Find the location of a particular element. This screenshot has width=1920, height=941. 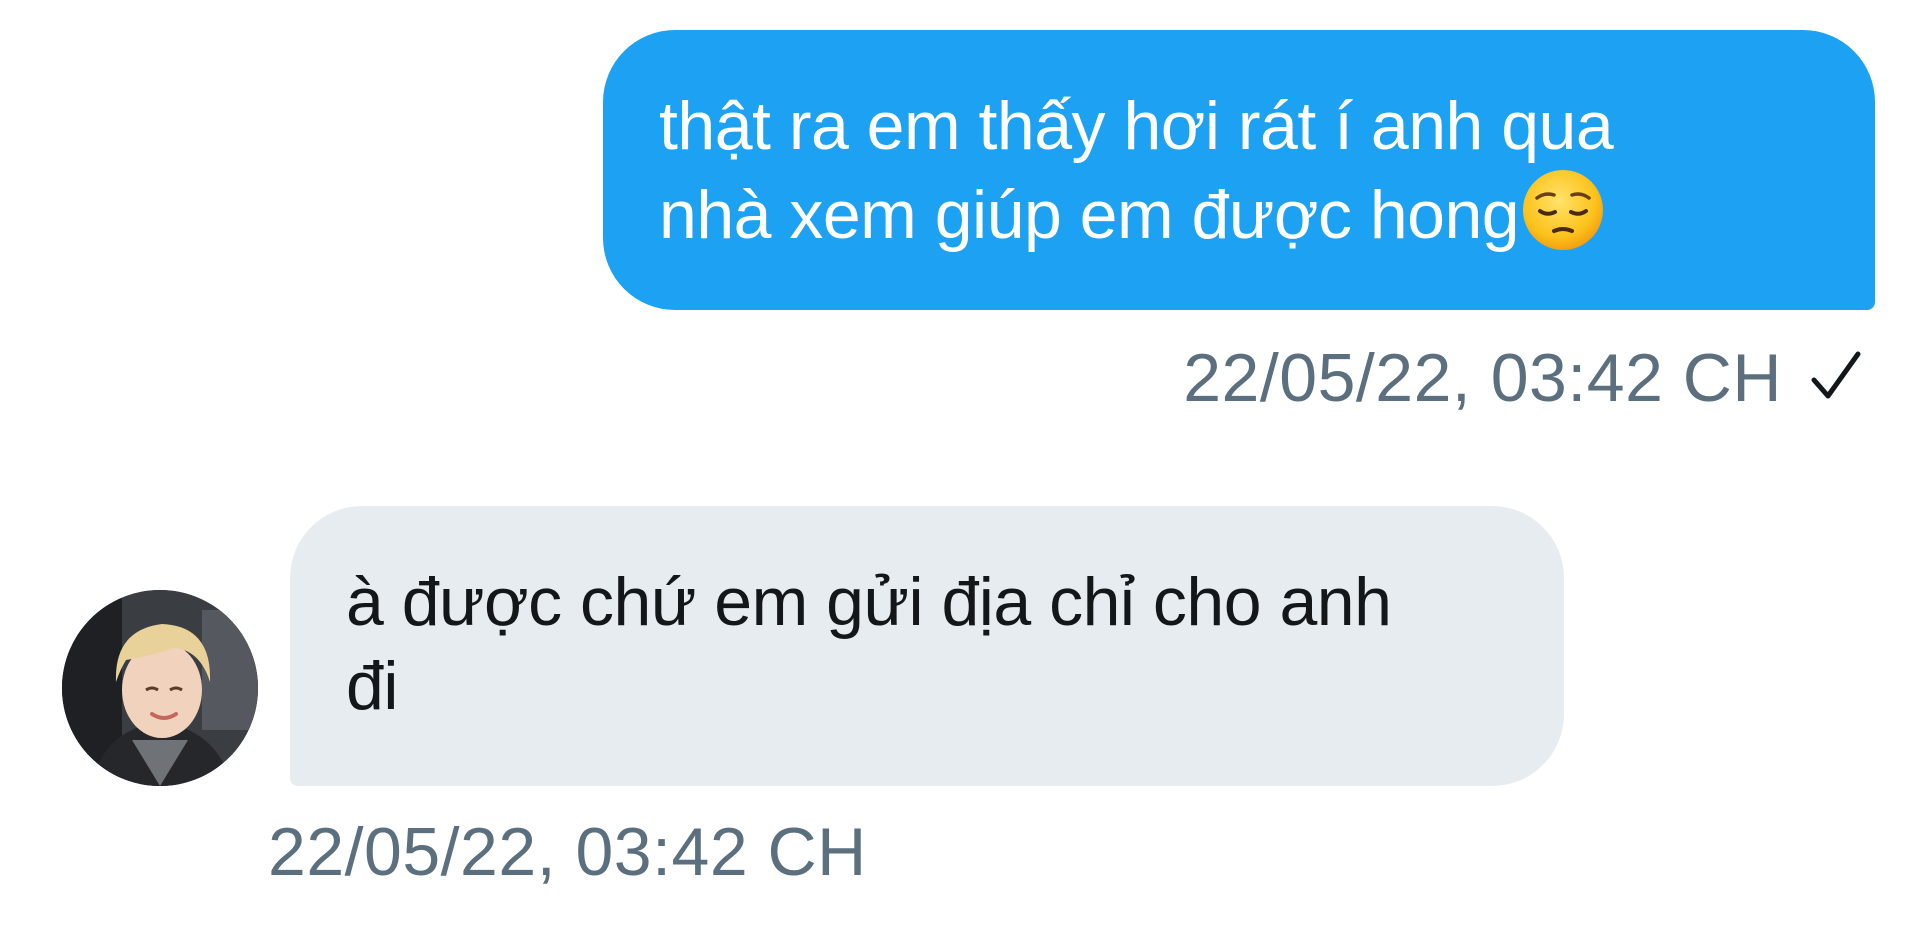

incoming-message-timestamp: 22/05/22, 03:42 CH is located at coordinates (567, 852).